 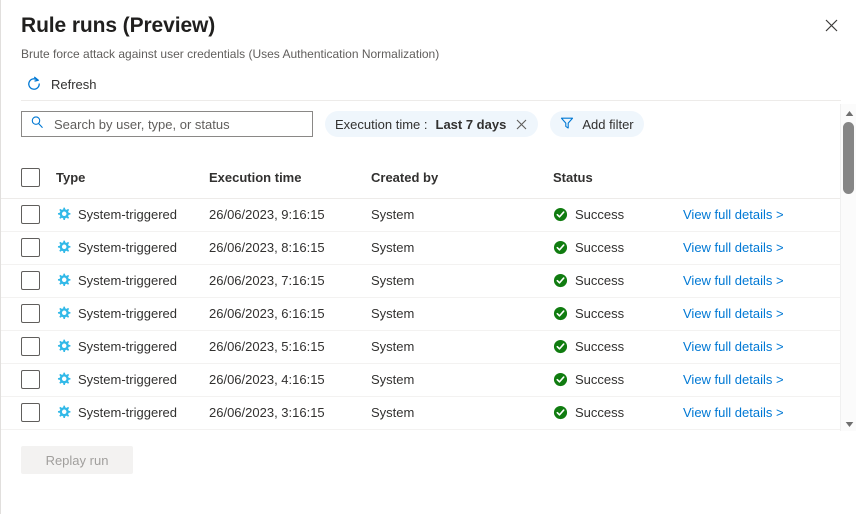 What do you see at coordinates (431, 100) in the screenshot?
I see `command-bar-divider` at bounding box center [431, 100].